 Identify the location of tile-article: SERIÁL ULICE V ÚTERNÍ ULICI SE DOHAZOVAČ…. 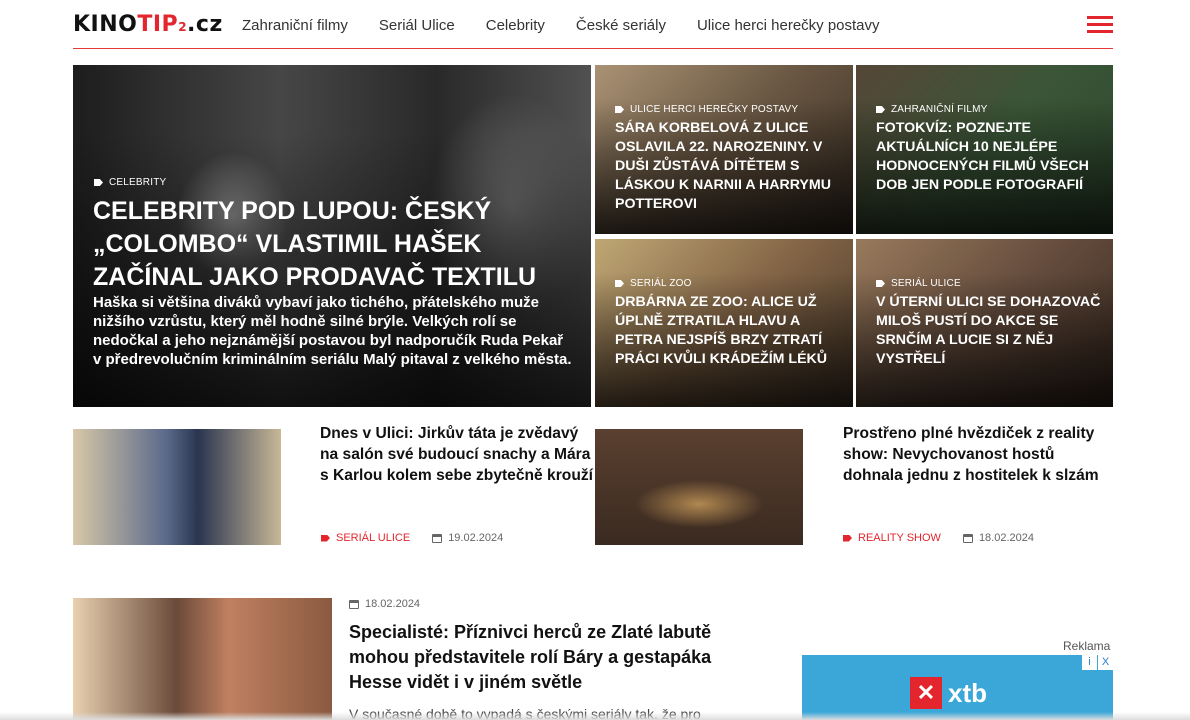
(984, 323).